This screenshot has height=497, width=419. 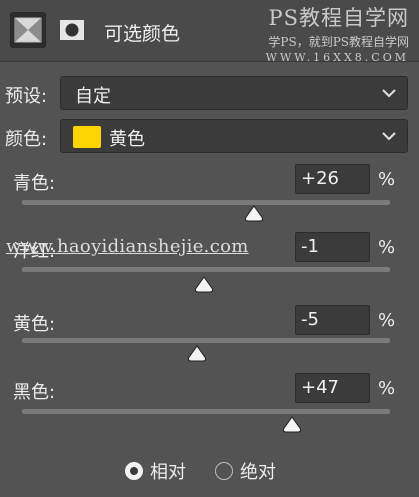 I want to click on preset-label: 预设:, so click(x=26, y=96).